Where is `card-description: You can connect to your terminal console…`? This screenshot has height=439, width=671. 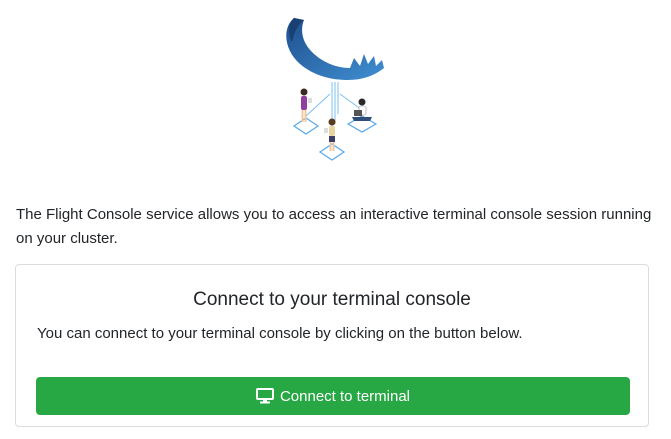 card-description: You can connect to your terminal console… is located at coordinates (280, 333).